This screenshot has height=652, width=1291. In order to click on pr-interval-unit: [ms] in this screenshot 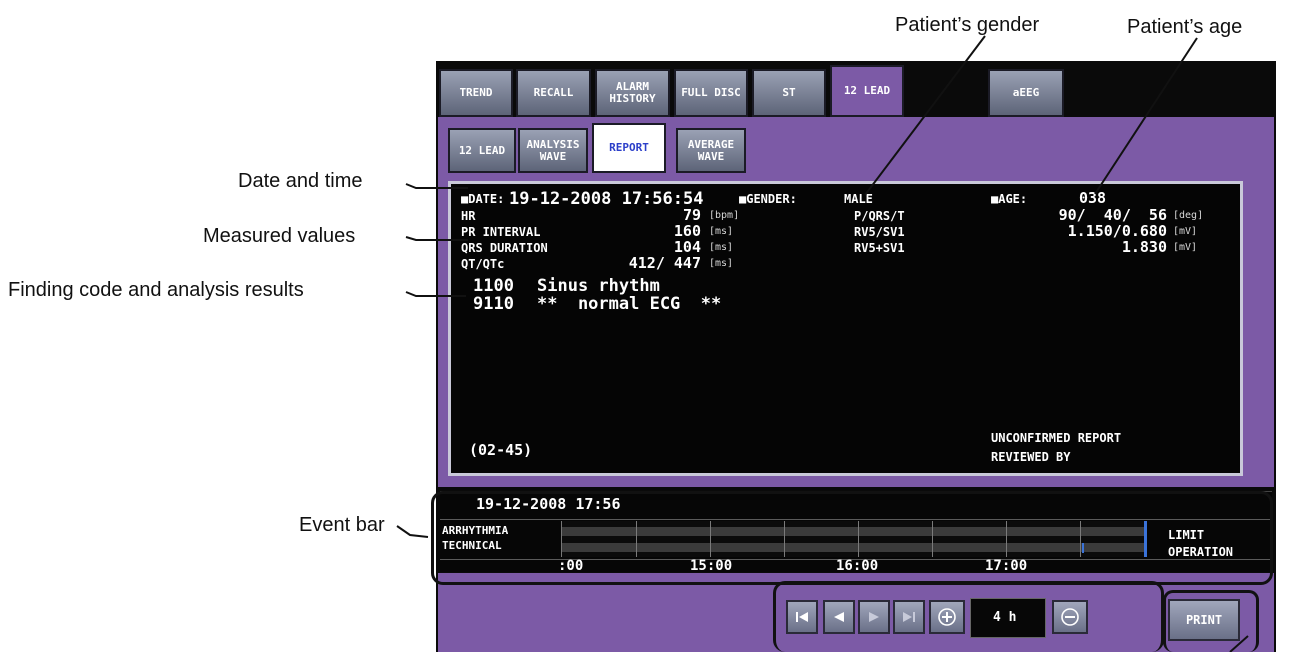, I will do `click(721, 231)`.